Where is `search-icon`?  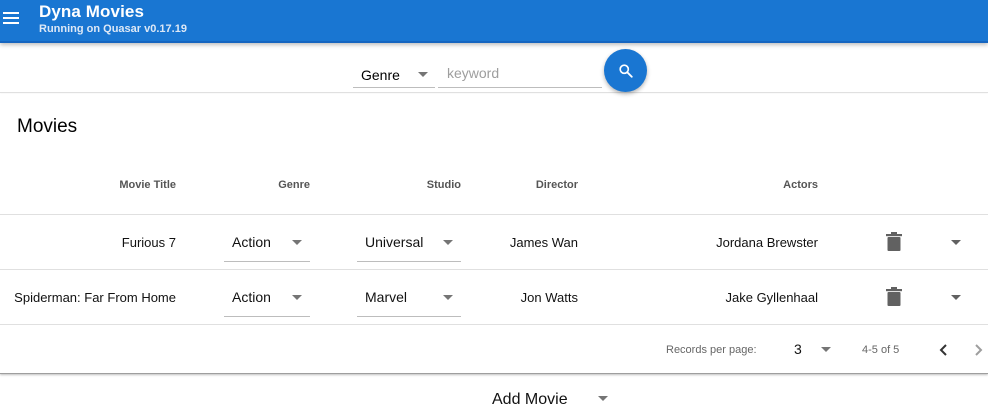 search-icon is located at coordinates (626, 71).